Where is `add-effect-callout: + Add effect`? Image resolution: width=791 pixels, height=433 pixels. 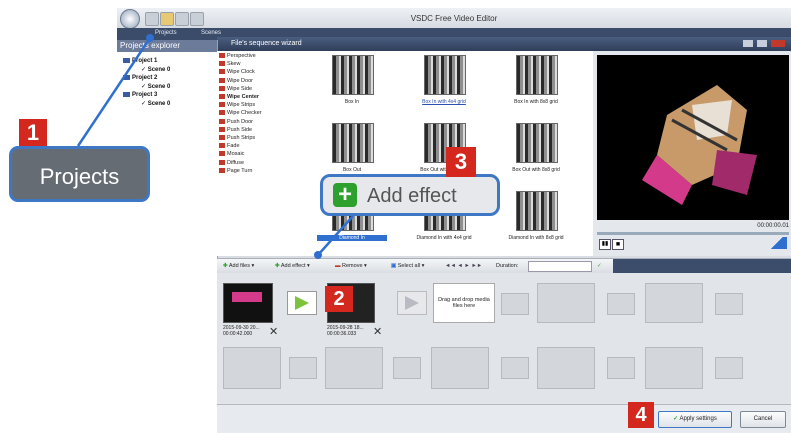
add-effect-callout: + Add effect is located at coordinates (410, 195).